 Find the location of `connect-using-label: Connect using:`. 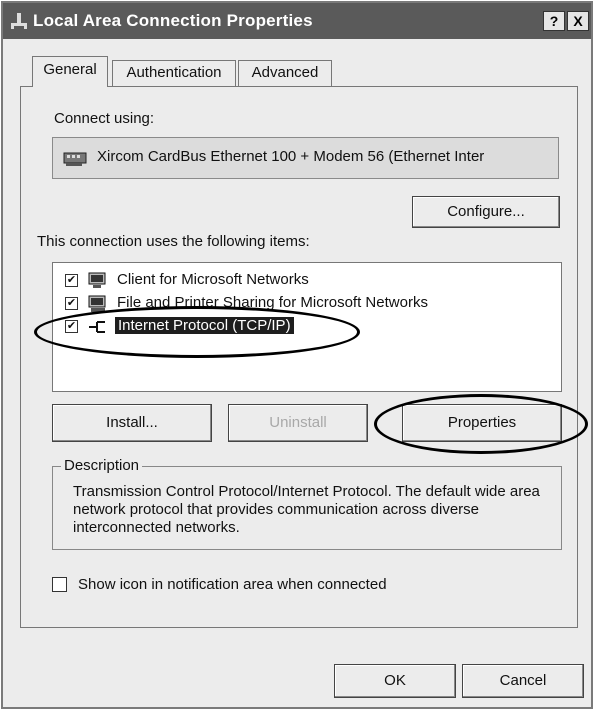

connect-using-label: Connect using: is located at coordinates (104, 118).